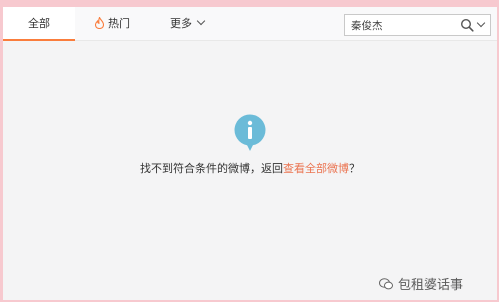 This screenshot has width=499, height=302. I want to click on empty-state-message: 找不到符合条件的微博，返回查看全部微博？, so click(250, 168).